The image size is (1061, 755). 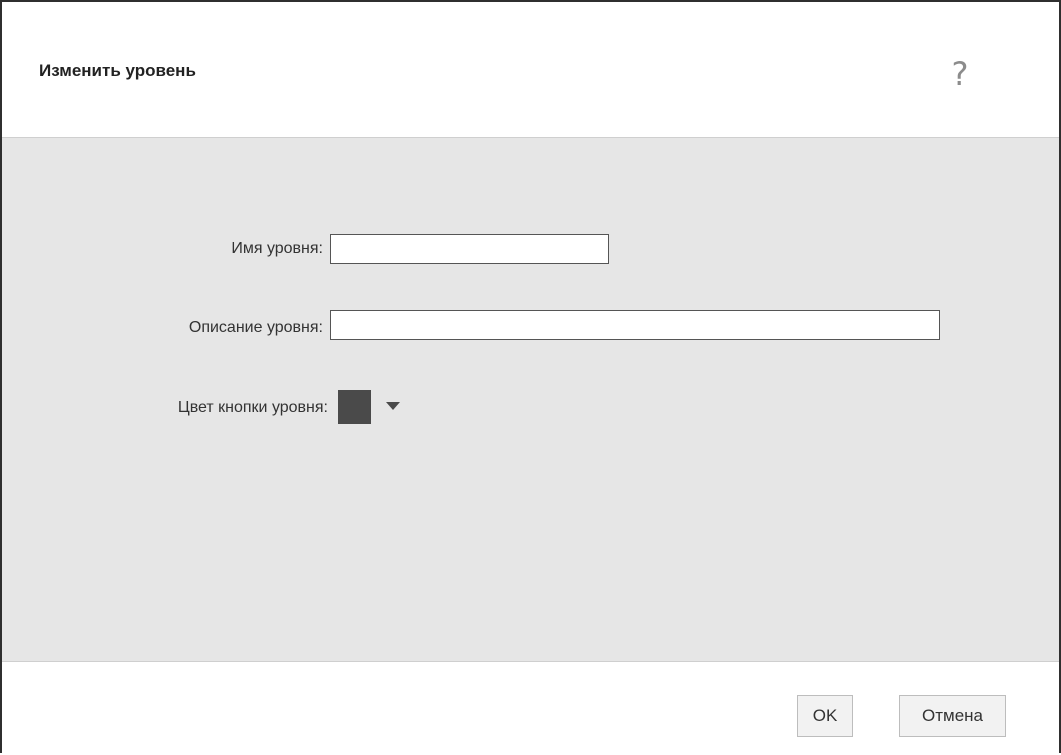 What do you see at coordinates (255, 327) in the screenshot?
I see `level-description-label: Описание уровня:` at bounding box center [255, 327].